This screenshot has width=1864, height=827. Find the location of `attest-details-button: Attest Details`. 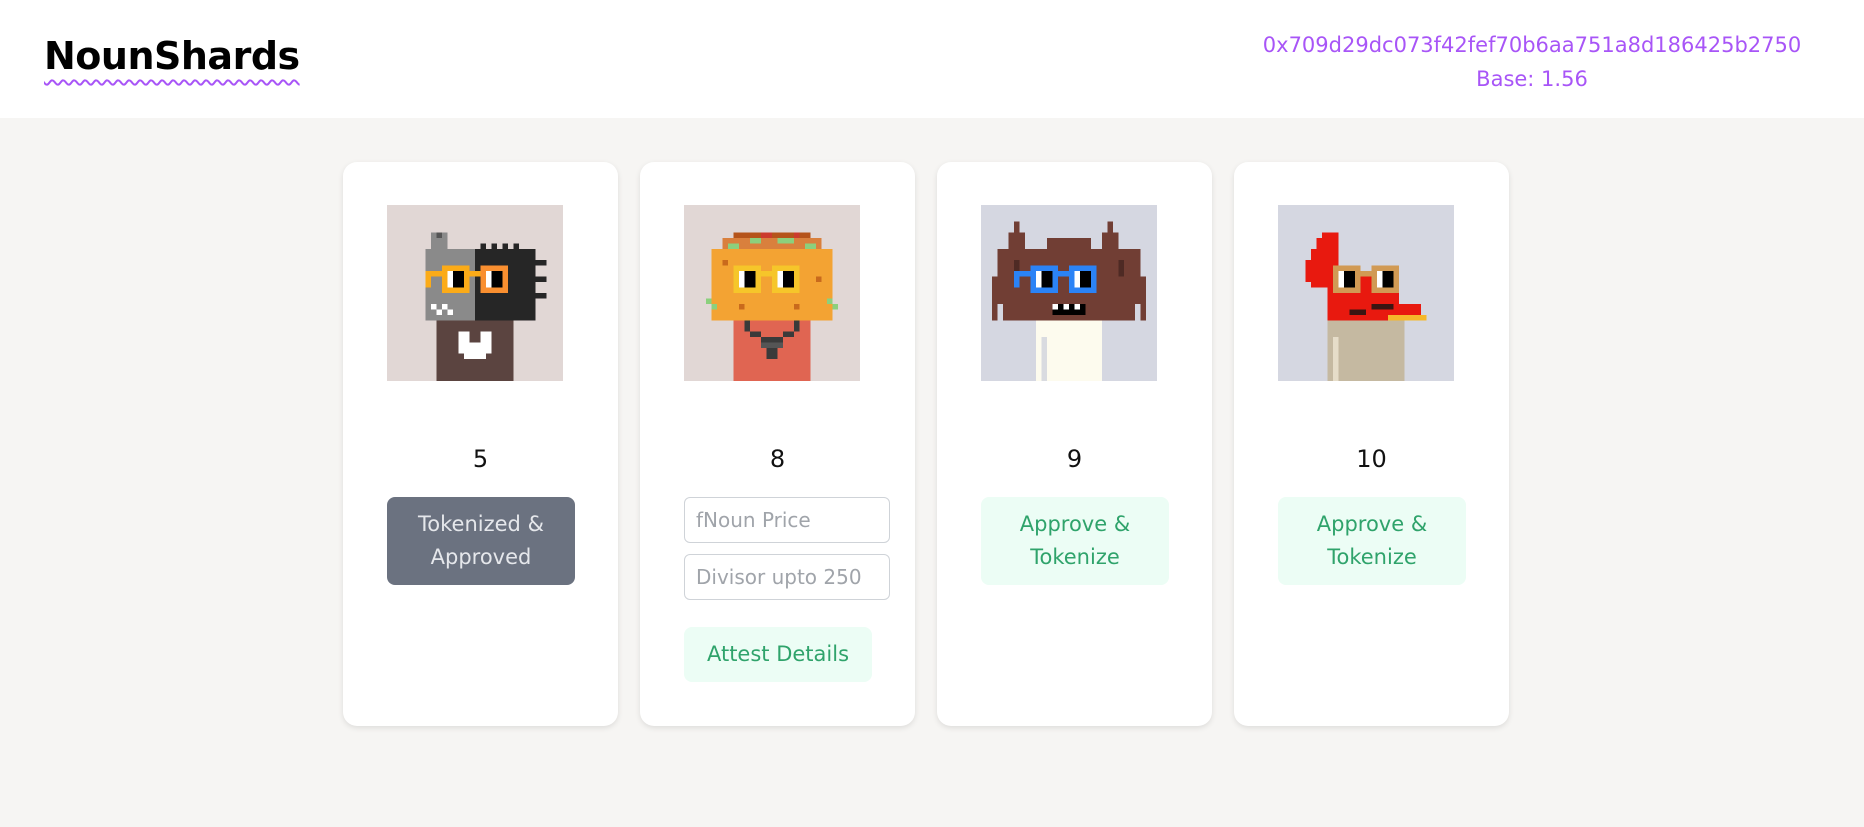

attest-details-button: Attest Details is located at coordinates (778, 654).